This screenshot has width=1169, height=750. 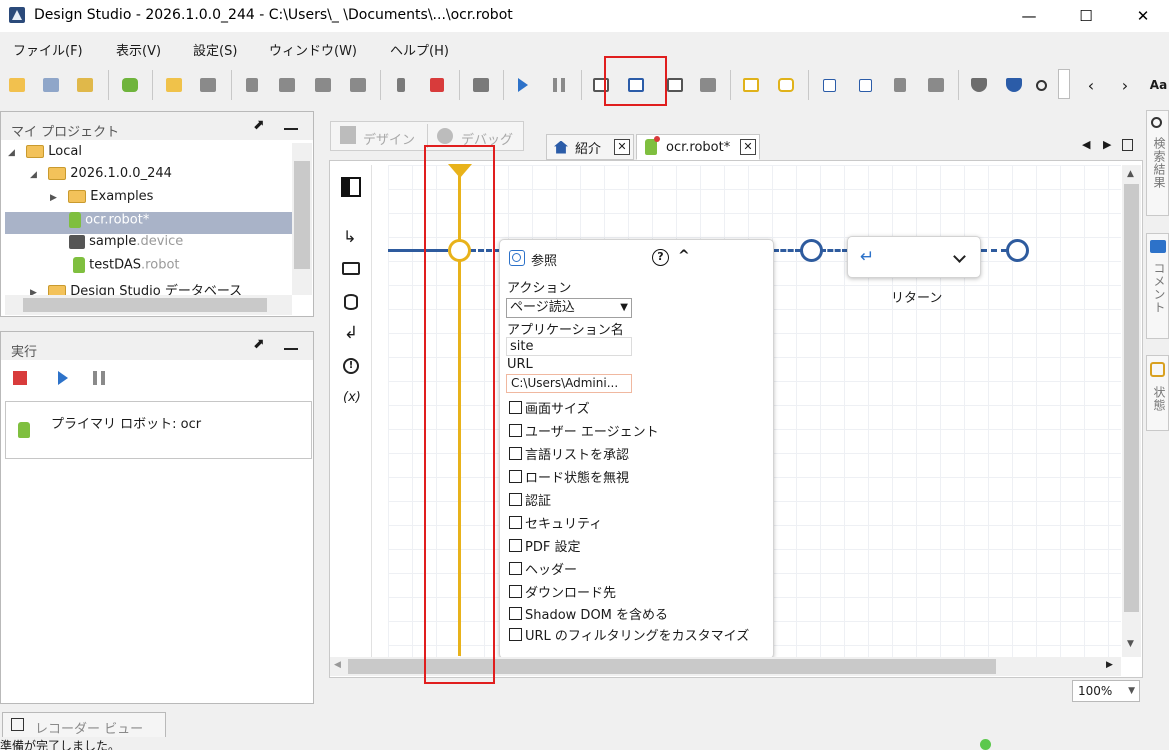 What do you see at coordinates (1086, 144) in the screenshot?
I see `tab-scroll-left-icon: ◀` at bounding box center [1086, 144].